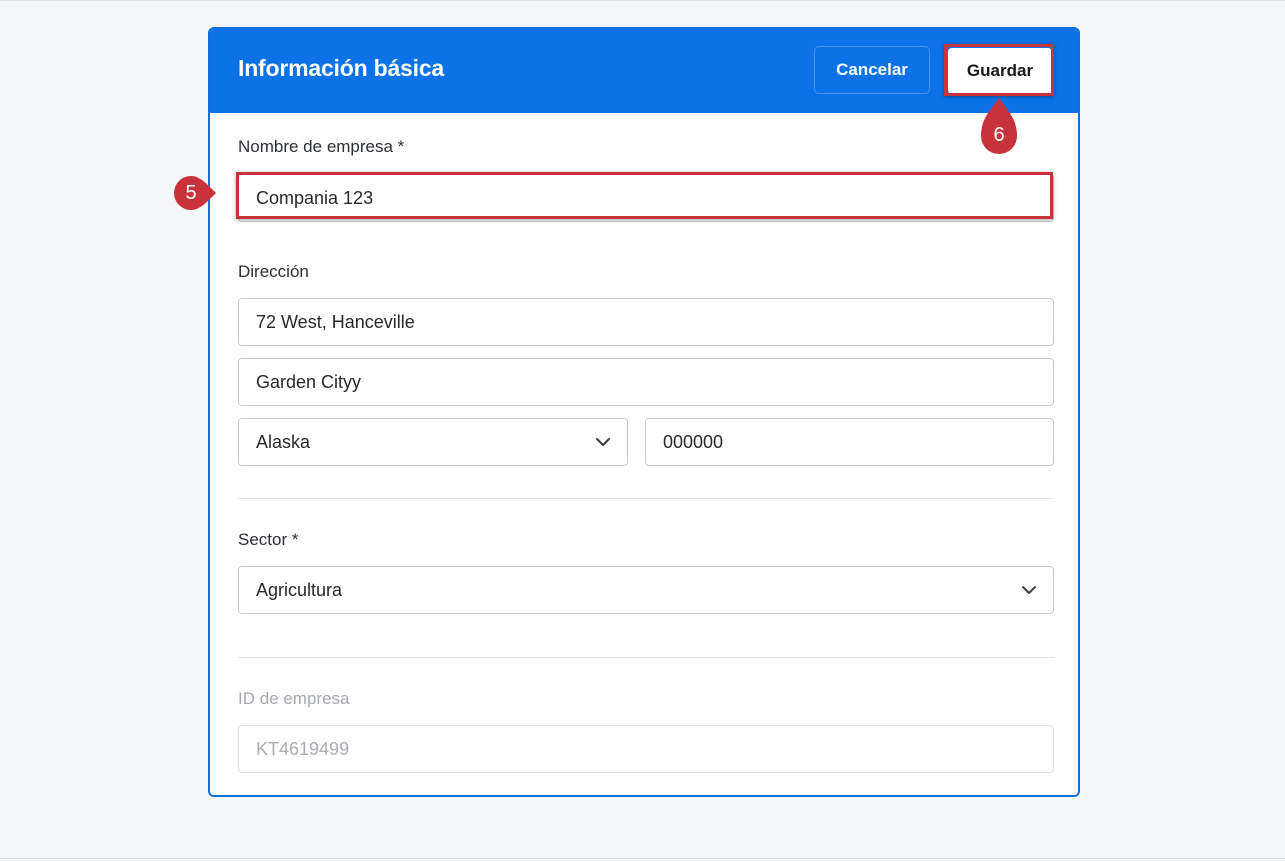 This screenshot has width=1285, height=861. What do you see at coordinates (646, 590) in the screenshot?
I see `sector-select: Agricultura` at bounding box center [646, 590].